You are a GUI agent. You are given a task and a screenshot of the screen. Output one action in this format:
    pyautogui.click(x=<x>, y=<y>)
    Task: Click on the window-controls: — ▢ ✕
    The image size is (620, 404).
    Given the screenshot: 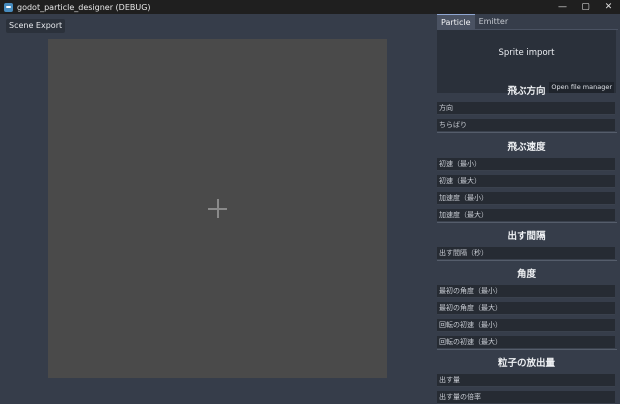 What is the action you would take?
    pyautogui.click(x=585, y=7)
    